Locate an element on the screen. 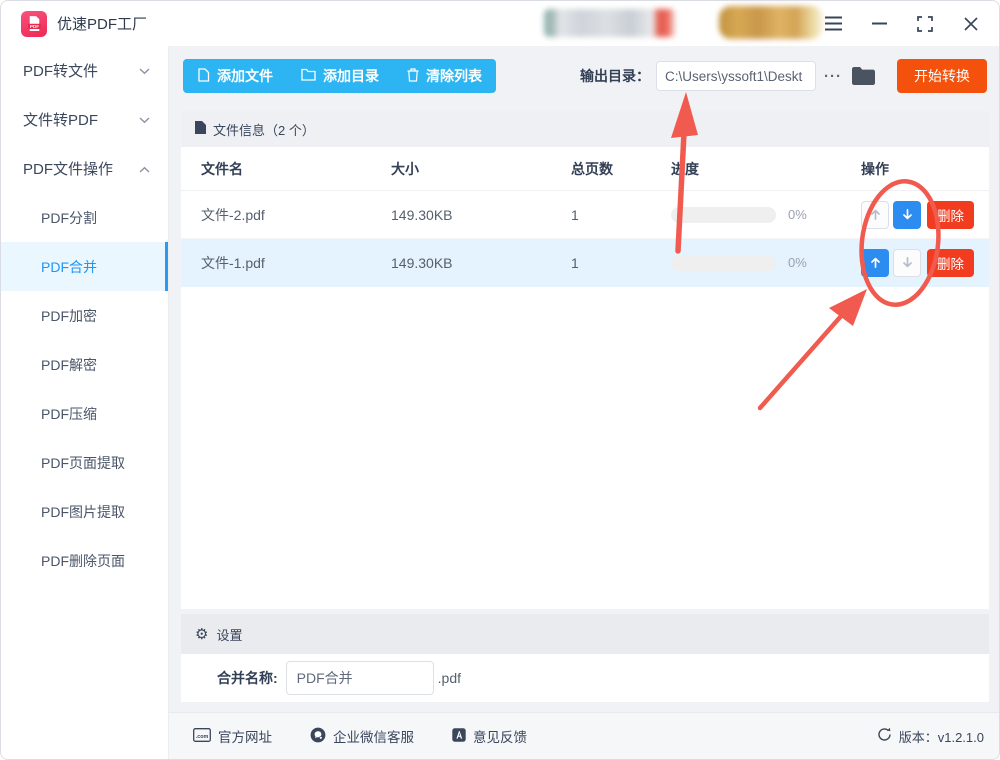 The width and height of the screenshot is (1000, 760). feedback-link: 意见反馈 is located at coordinates (489, 736).